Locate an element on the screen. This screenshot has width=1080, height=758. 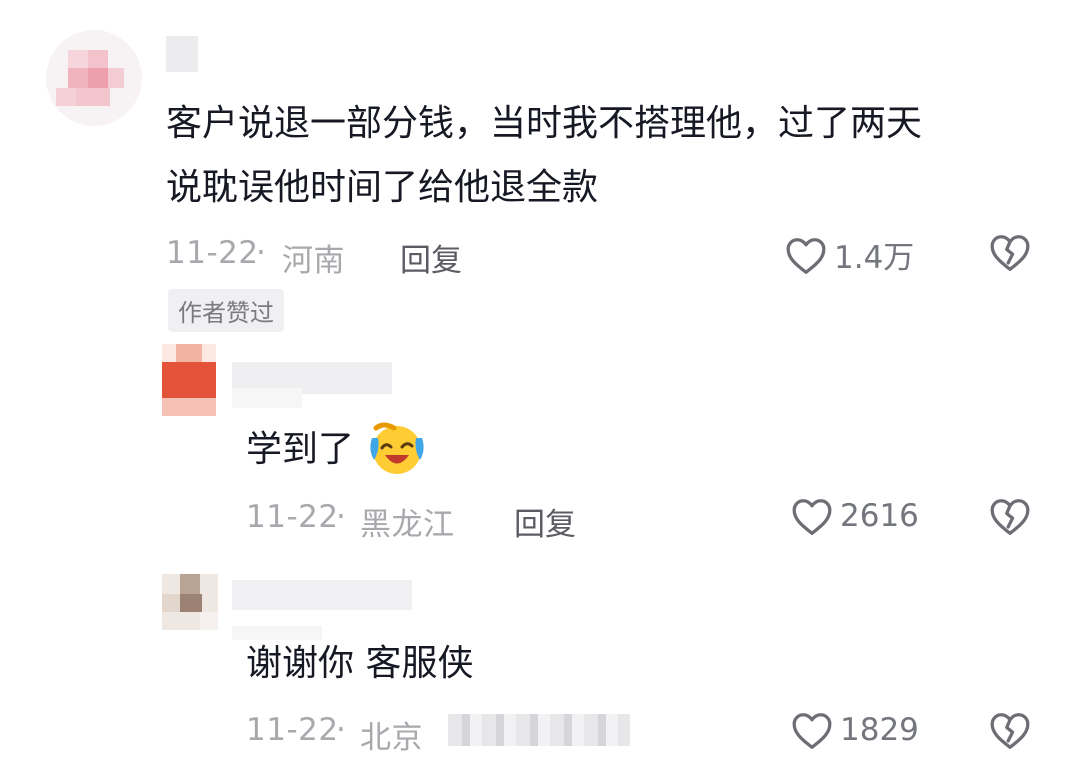
like-button: 1.4万 is located at coordinates (849, 254).